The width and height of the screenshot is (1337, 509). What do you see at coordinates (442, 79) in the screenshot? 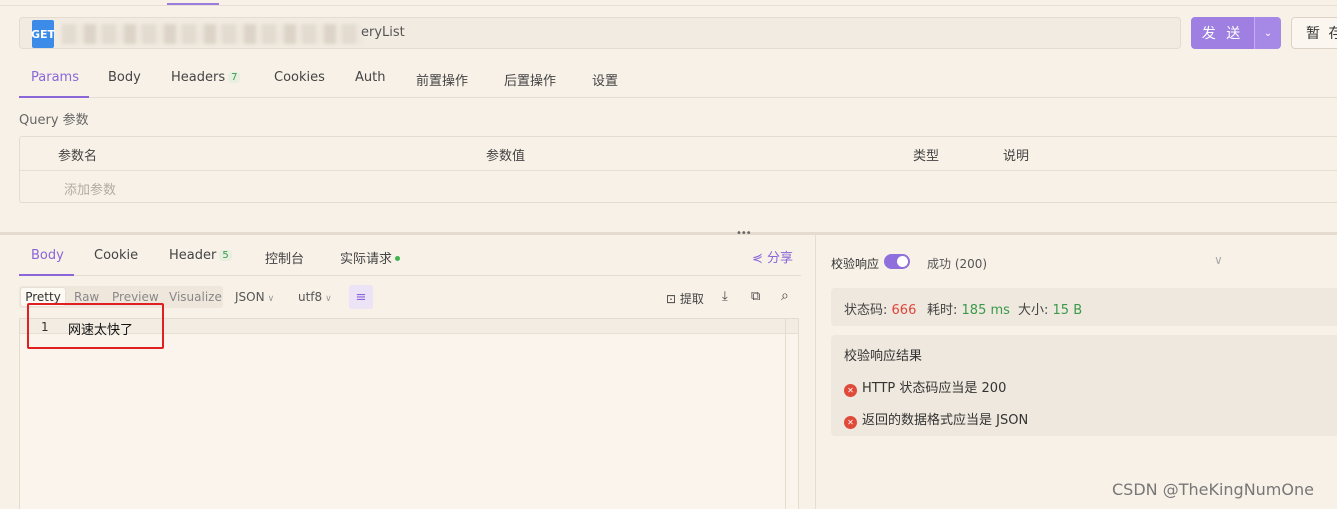
I see `tab-pre-operations: 前置操作` at bounding box center [442, 79].